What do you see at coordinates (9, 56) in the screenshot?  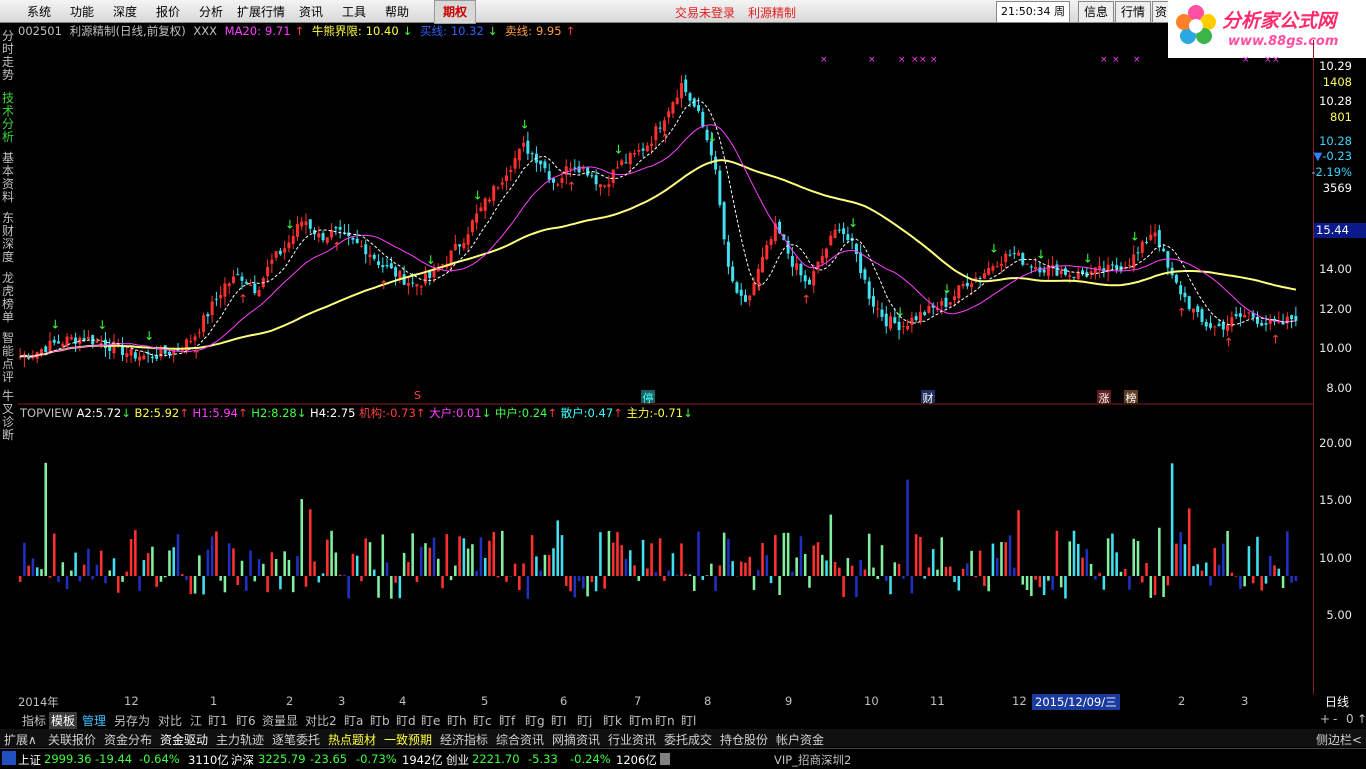 I see `tab-intraday: 分时走势` at bounding box center [9, 56].